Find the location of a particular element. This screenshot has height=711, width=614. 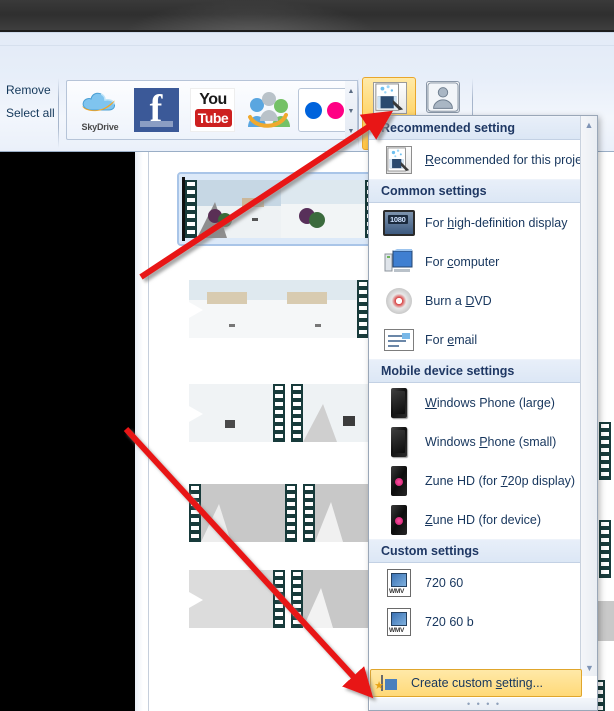

menu-scroll-up-button: ▲ is located at coordinates (589, 124).